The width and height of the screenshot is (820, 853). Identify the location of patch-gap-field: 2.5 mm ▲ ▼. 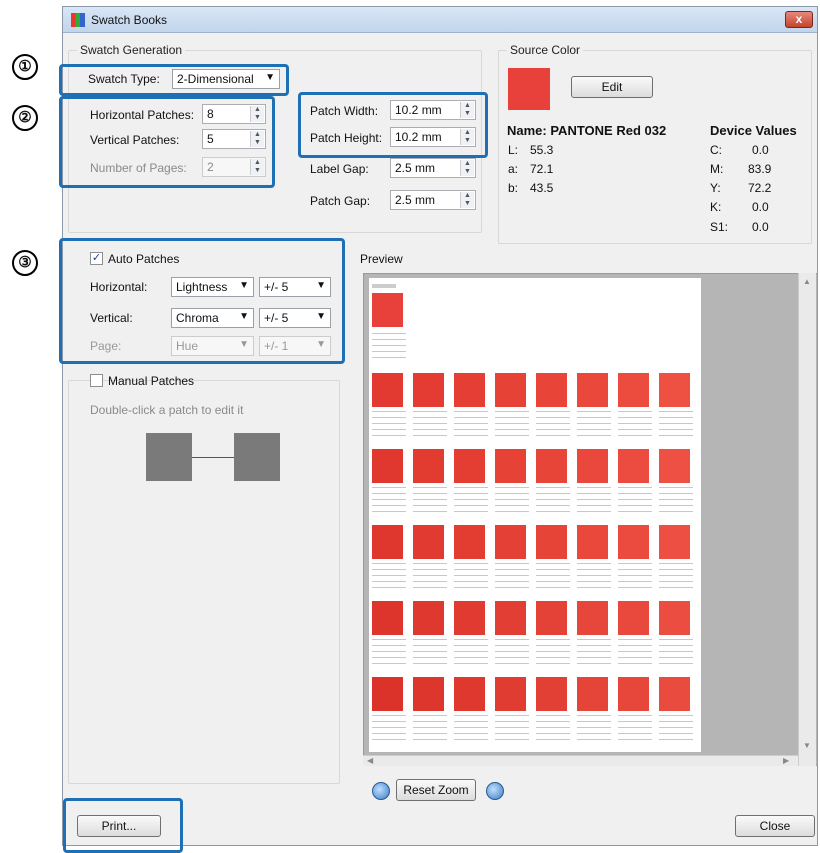
(433, 200).